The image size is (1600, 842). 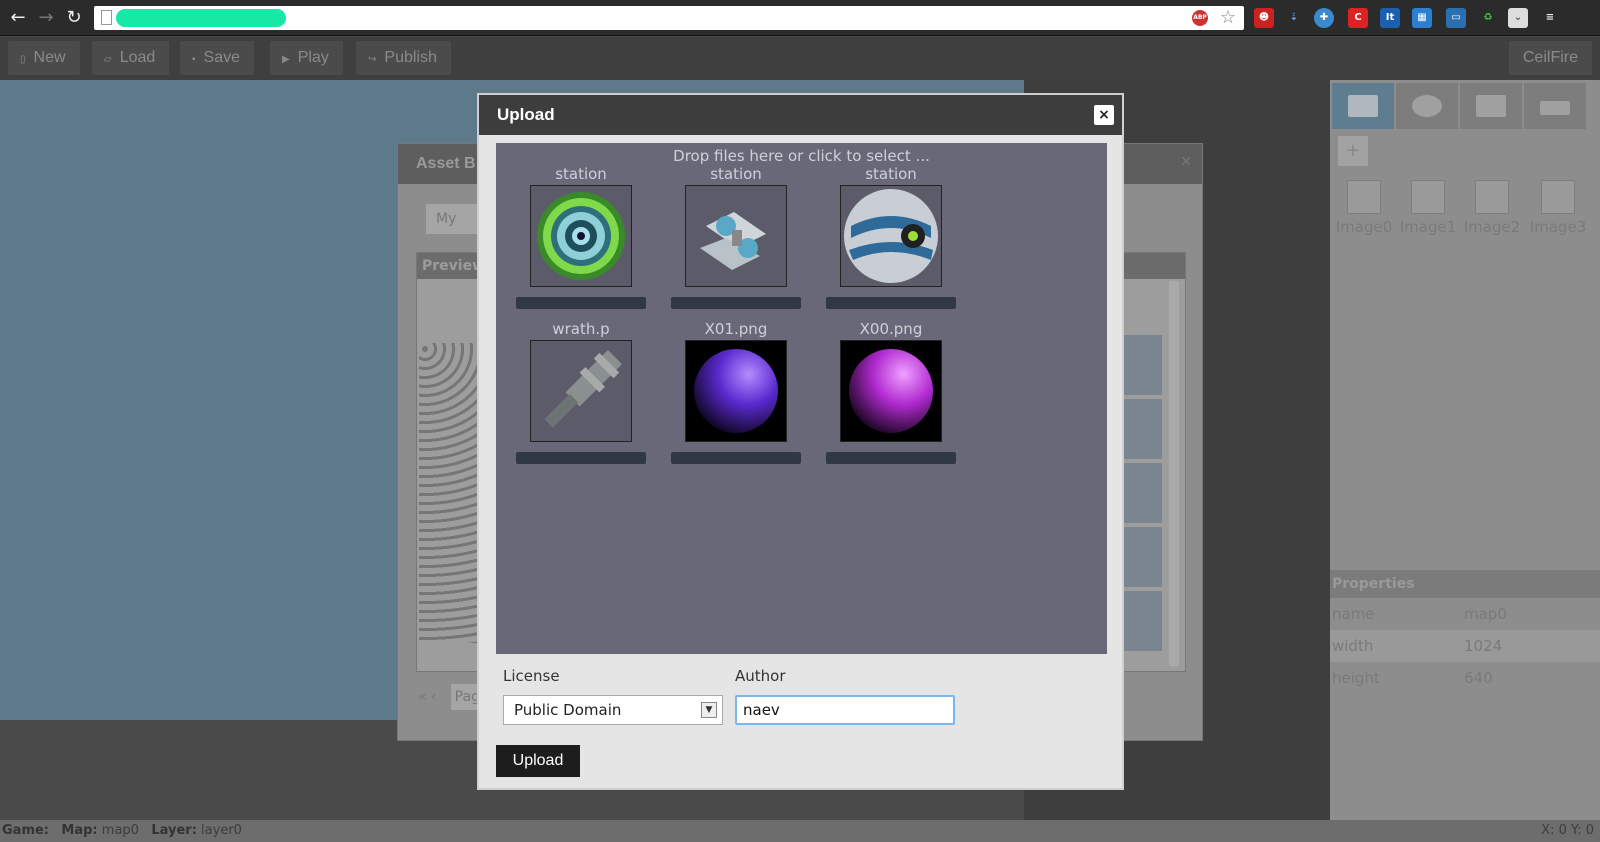 What do you see at coordinates (568, 710) in the screenshot?
I see `license-select-value: Public Domain` at bounding box center [568, 710].